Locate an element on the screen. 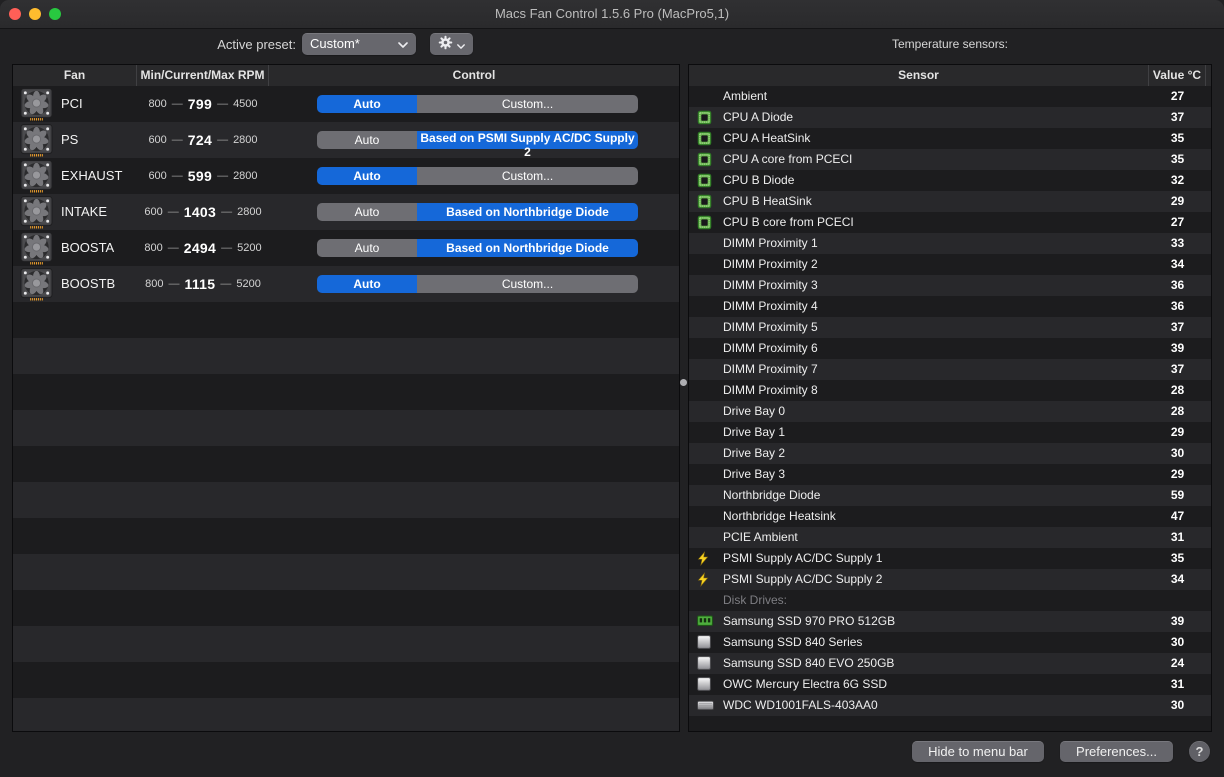  sensor-row: CPU A core from PCECI 35 is located at coordinates (950, 159).